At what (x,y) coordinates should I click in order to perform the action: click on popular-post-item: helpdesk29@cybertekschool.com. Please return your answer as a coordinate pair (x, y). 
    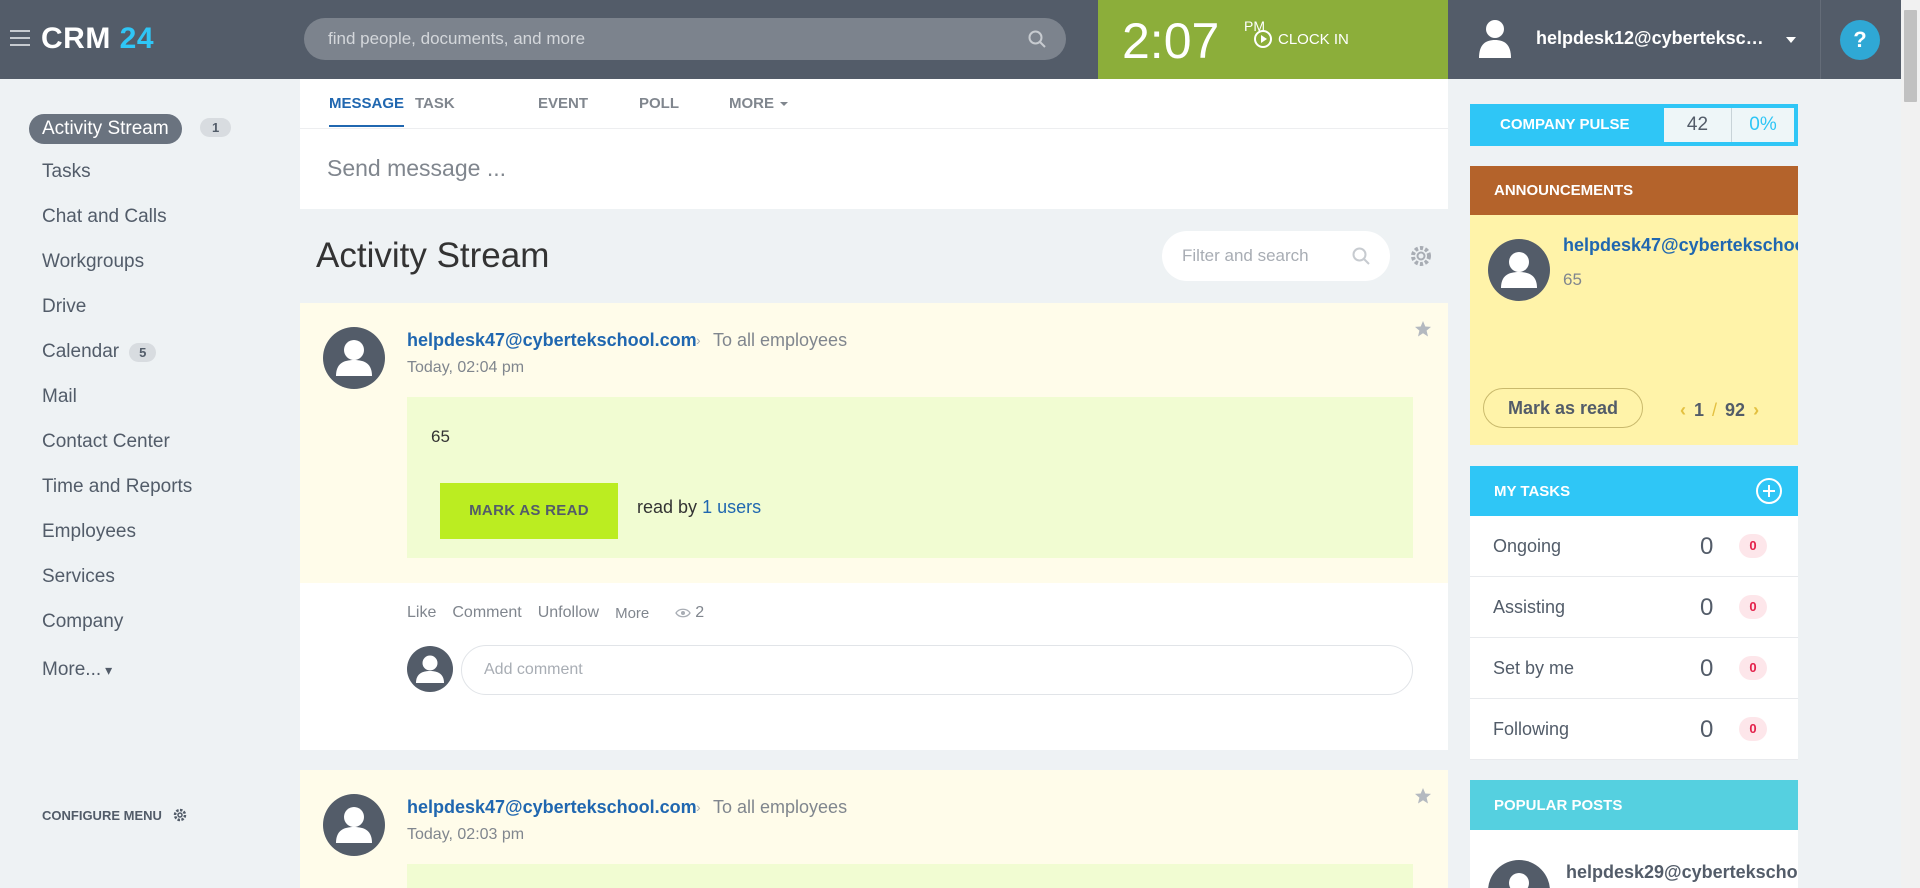
    Looking at the image, I should click on (1634, 859).